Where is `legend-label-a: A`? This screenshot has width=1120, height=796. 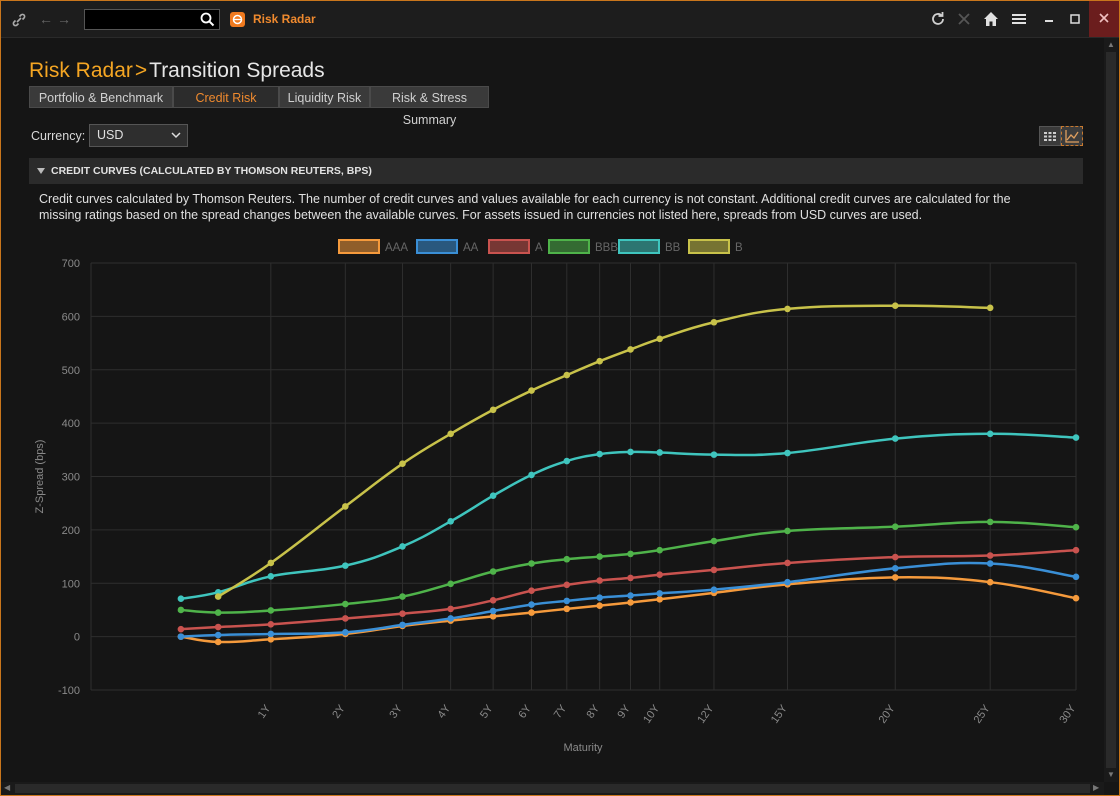 legend-label-a: A is located at coordinates (539, 248).